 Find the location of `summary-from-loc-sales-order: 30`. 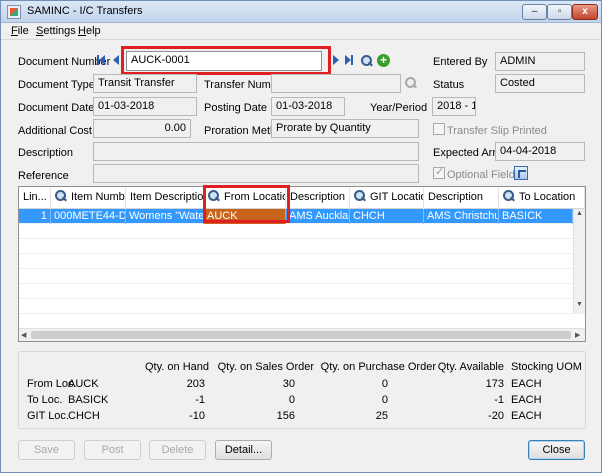

summary-from-loc-sales-order: 30 is located at coordinates (288, 384).